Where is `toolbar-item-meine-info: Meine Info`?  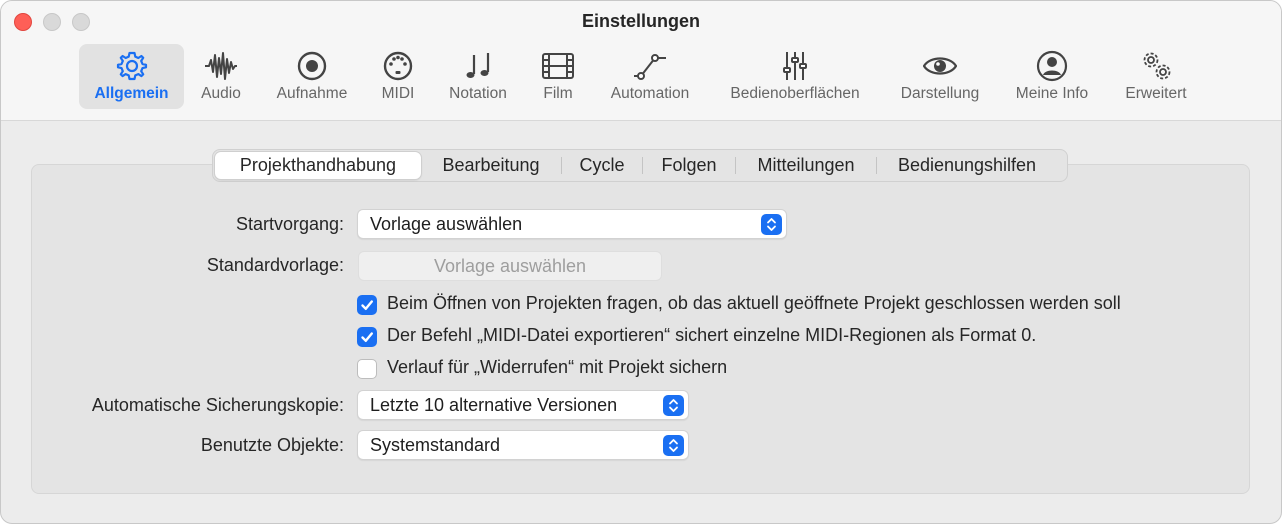 toolbar-item-meine-info: Meine Info is located at coordinates (1052, 76).